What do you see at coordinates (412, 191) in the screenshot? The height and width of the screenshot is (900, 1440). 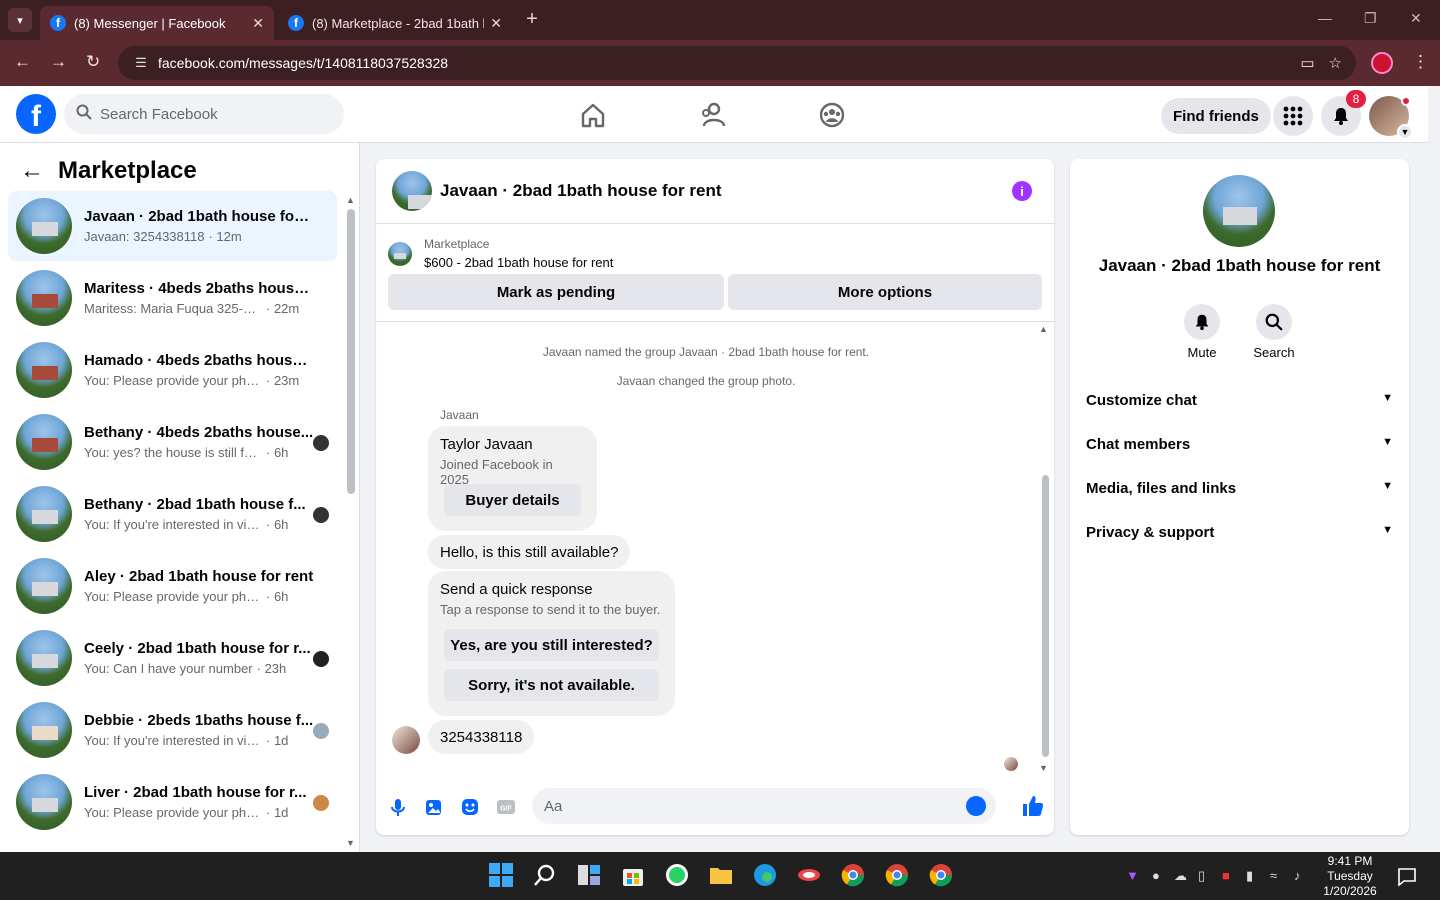 I see `chat-avatar` at bounding box center [412, 191].